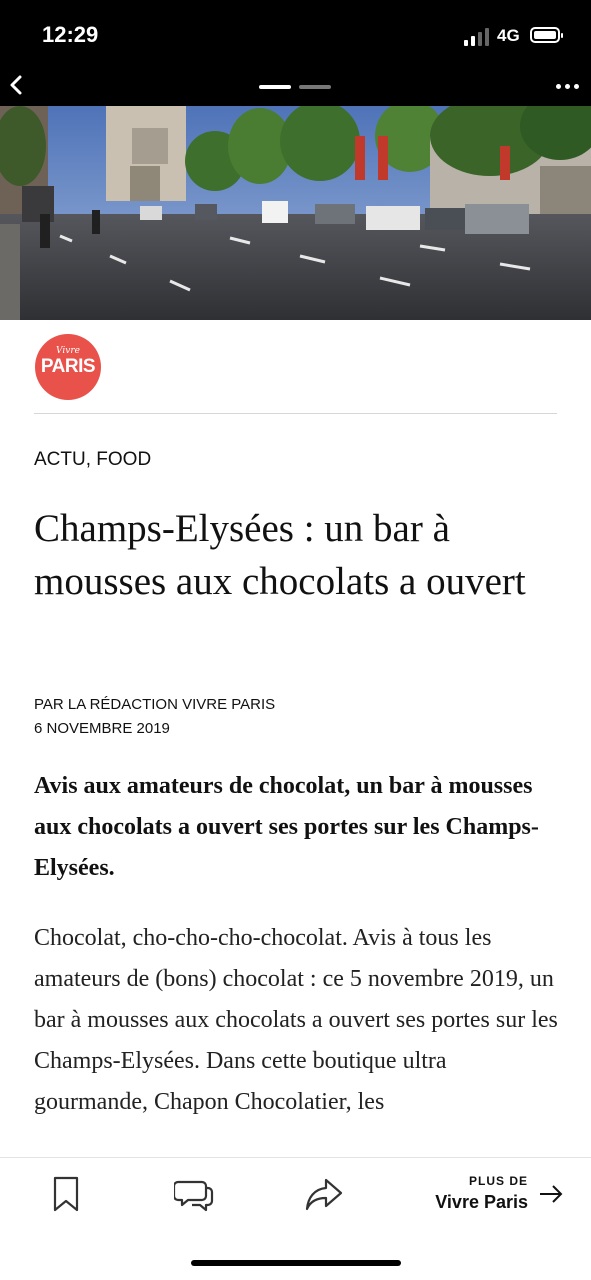 Image resolution: width=591 pixels, height=1280 pixels. Describe the element at coordinates (546, 35) in the screenshot. I see `battery-icon` at that location.